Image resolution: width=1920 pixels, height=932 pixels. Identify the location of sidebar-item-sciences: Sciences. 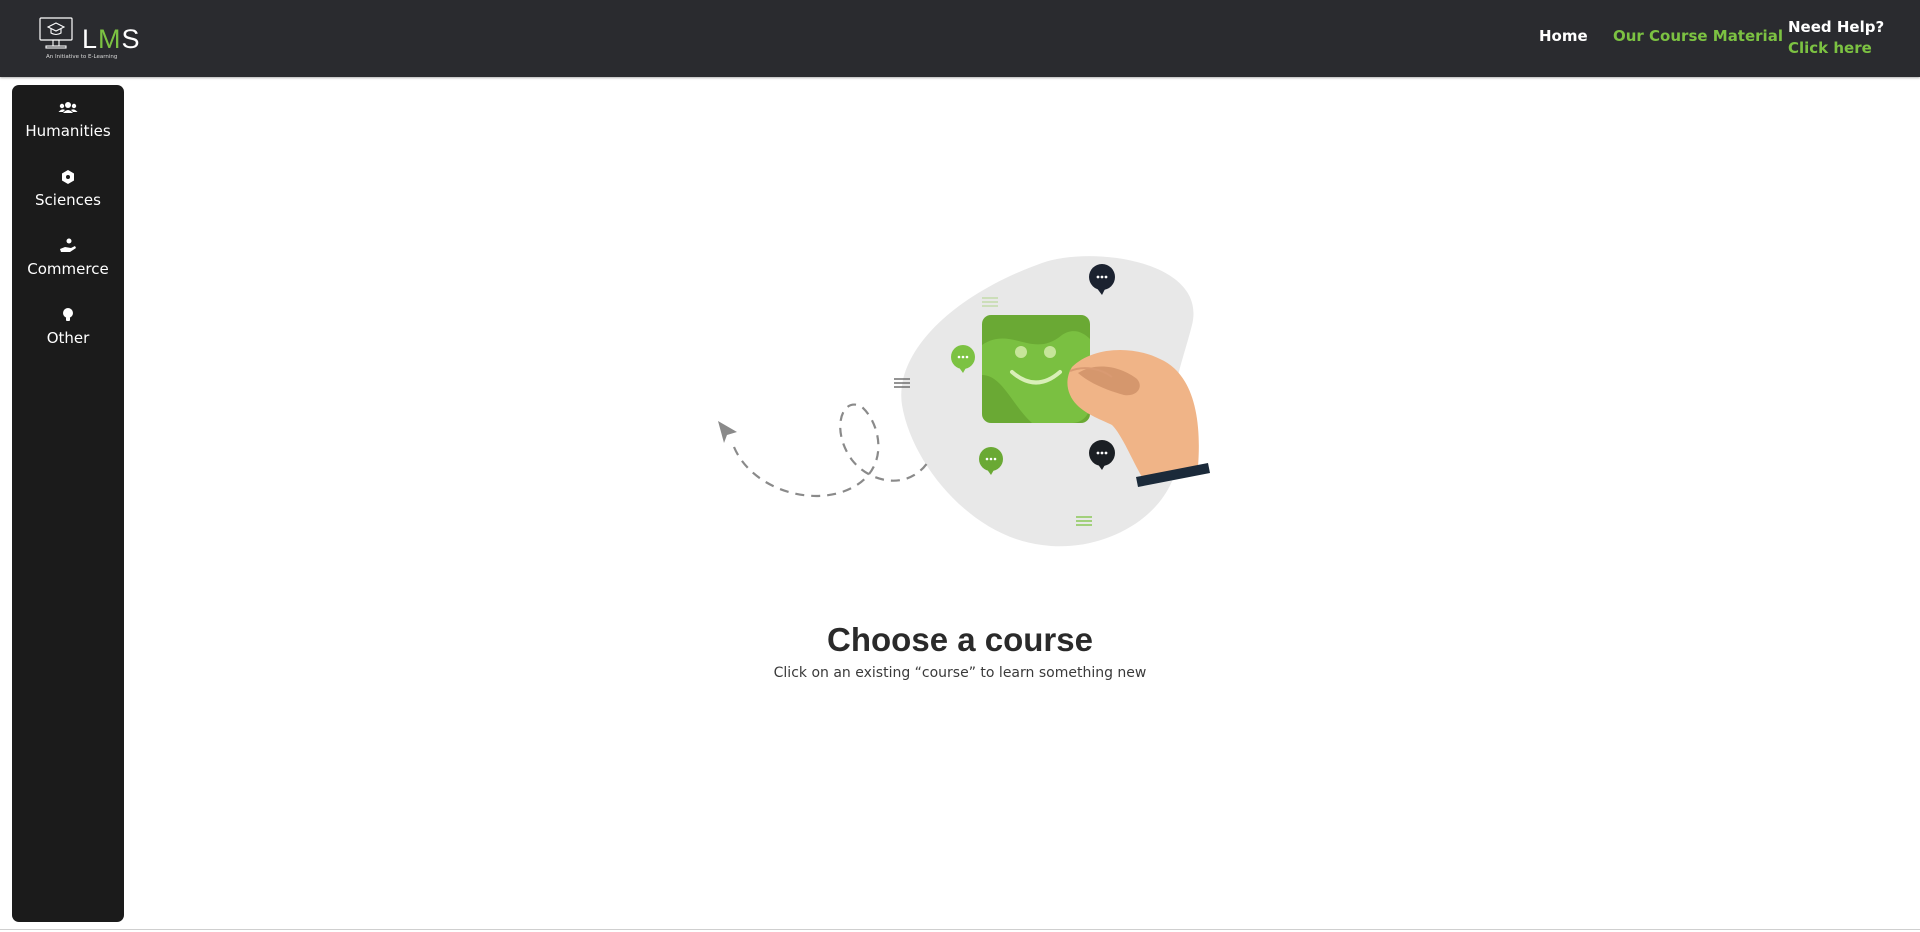
(68, 188).